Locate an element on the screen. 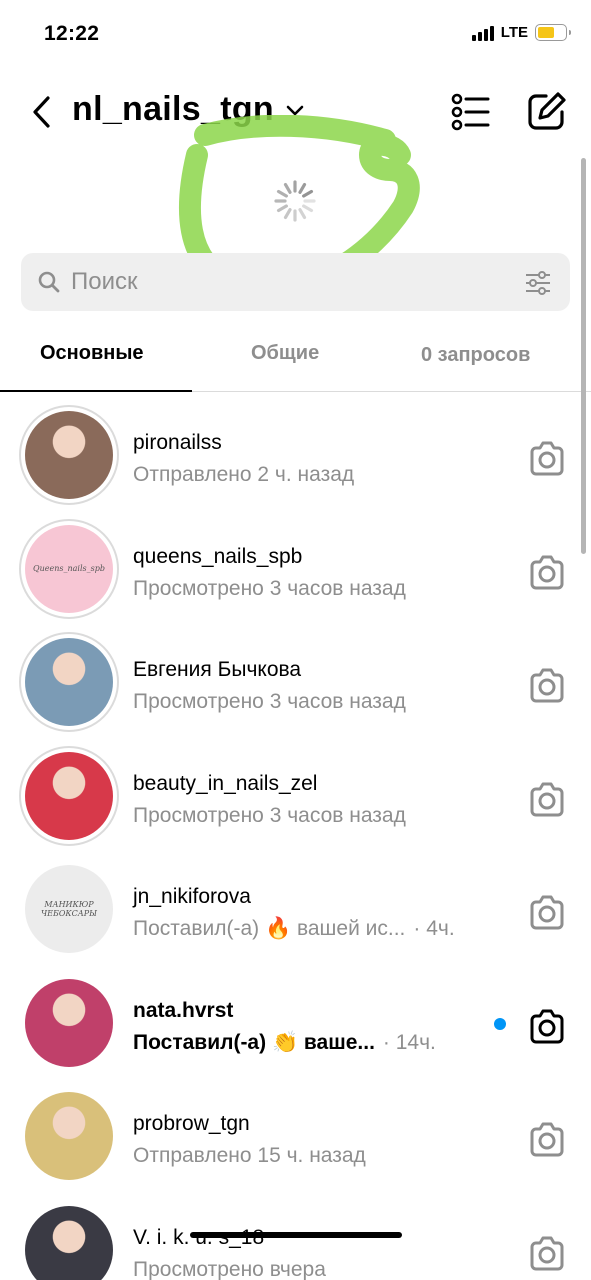  battery-icon is located at coordinates (553, 32).